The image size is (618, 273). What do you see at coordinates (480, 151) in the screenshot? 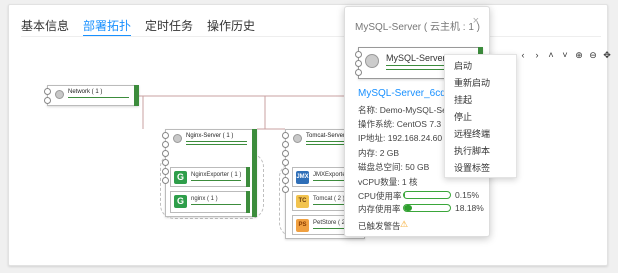
I see `menu-item-run-script: 执行脚本` at bounding box center [480, 151].